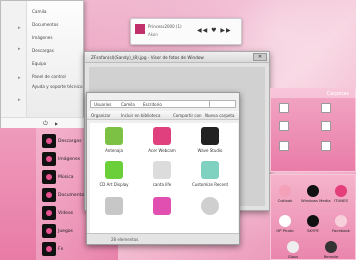 The image size is (356, 260). Describe the element at coordinates (165, 26) in the screenshot. I see `track-title: Princess2000 (1)` at that location.